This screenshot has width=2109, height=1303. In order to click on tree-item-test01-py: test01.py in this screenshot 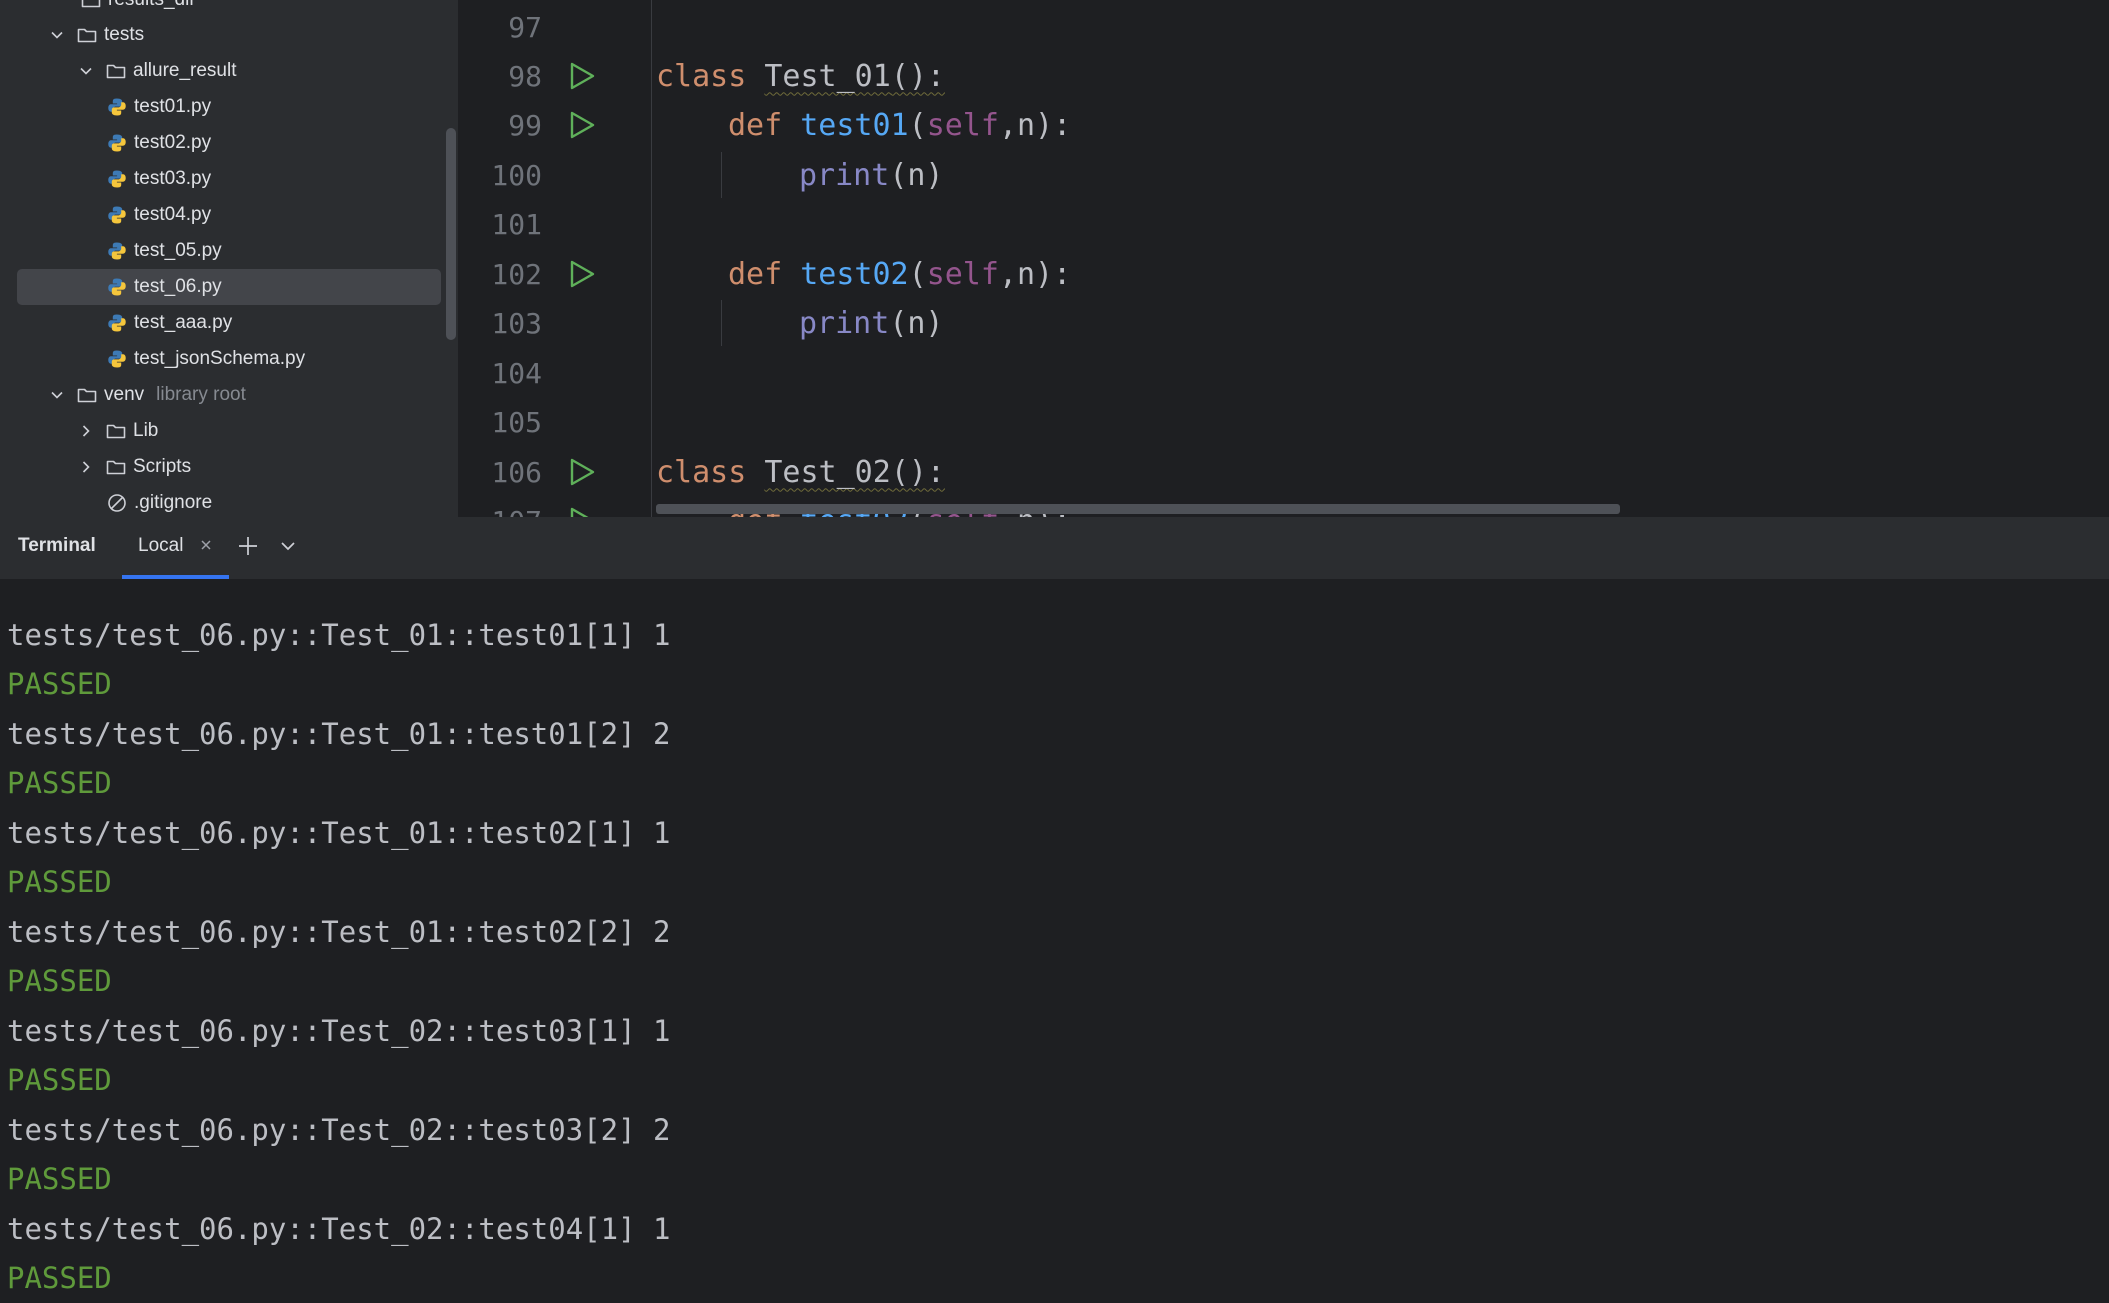, I will do `click(229, 107)`.